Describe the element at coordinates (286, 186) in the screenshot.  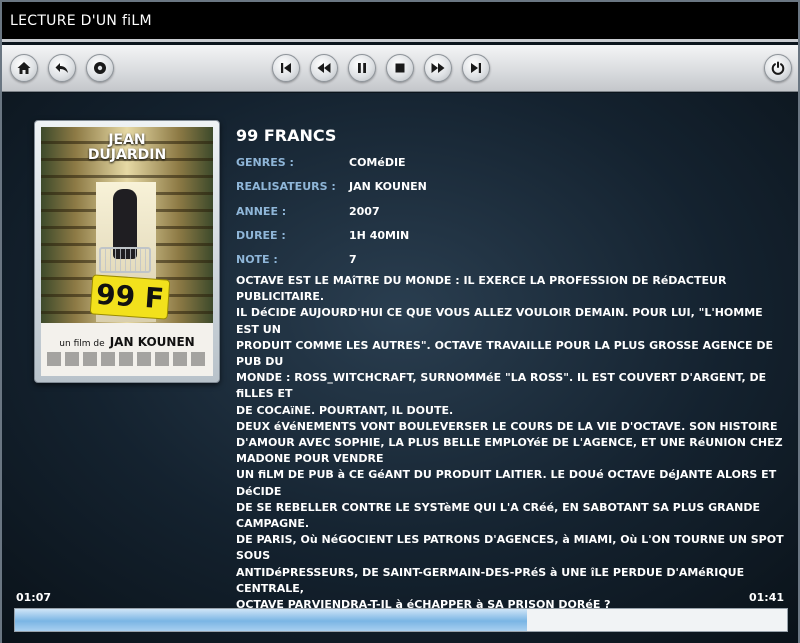
I see `directors-label: REALISATEURS :` at that location.